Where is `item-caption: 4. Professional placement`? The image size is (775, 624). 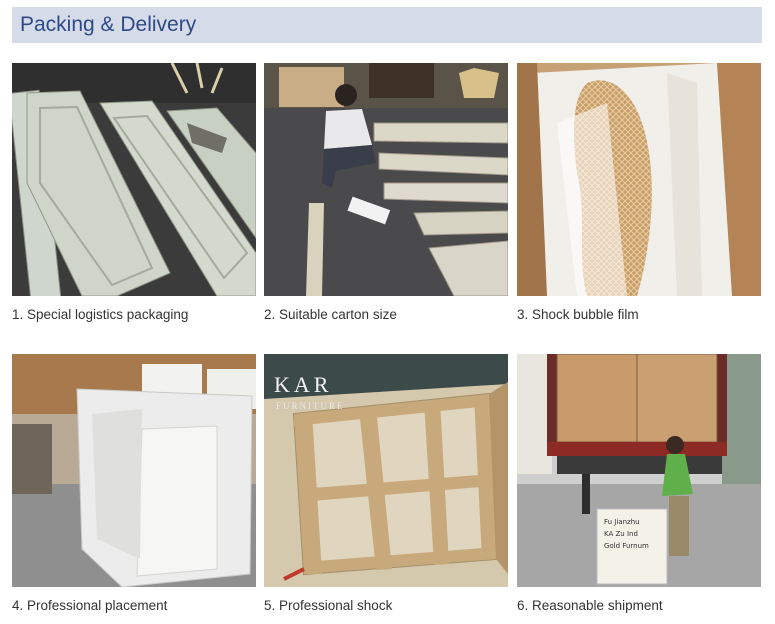
item-caption: 4. Professional placement is located at coordinates (90, 605).